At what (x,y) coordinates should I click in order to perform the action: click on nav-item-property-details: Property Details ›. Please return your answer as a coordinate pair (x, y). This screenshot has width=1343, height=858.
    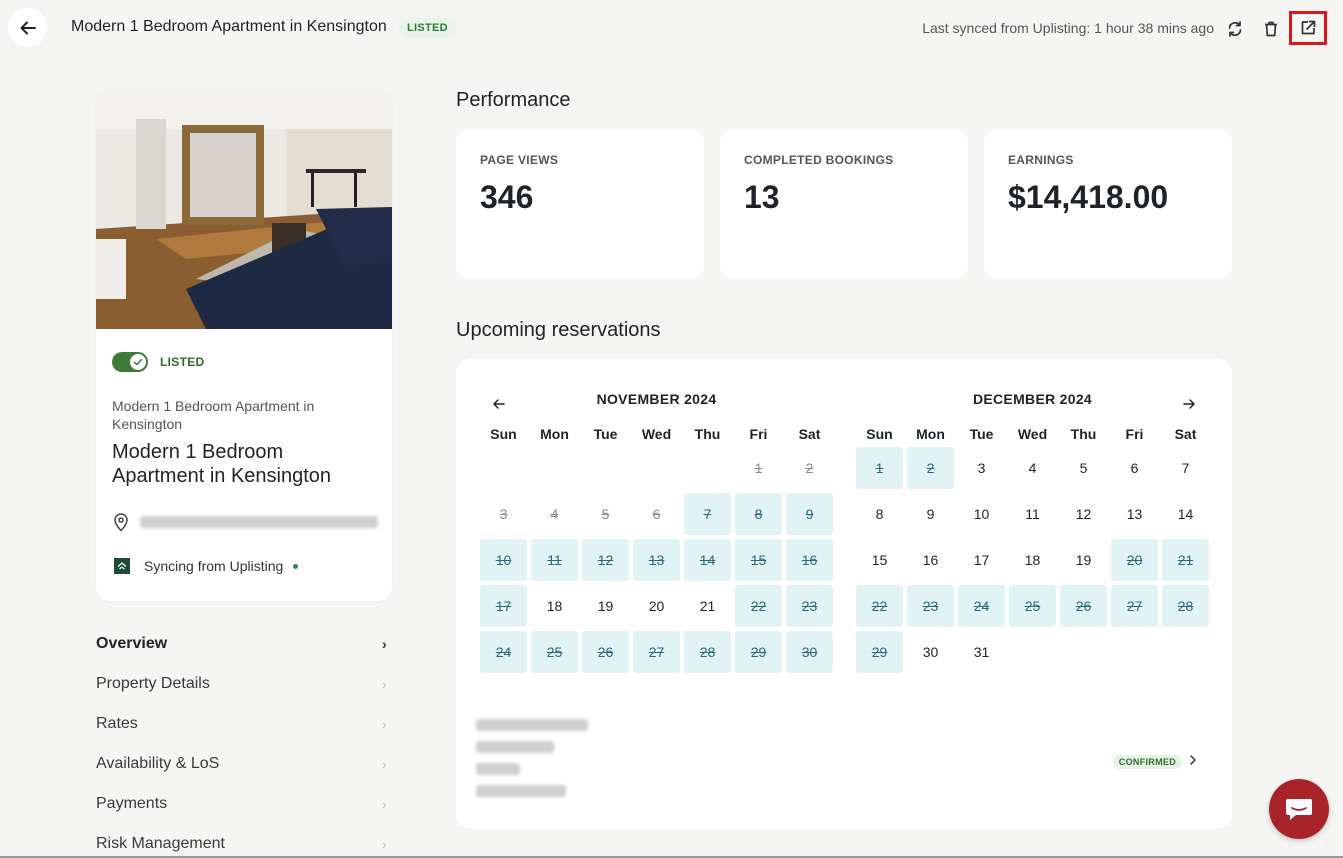
    Looking at the image, I should click on (244, 684).